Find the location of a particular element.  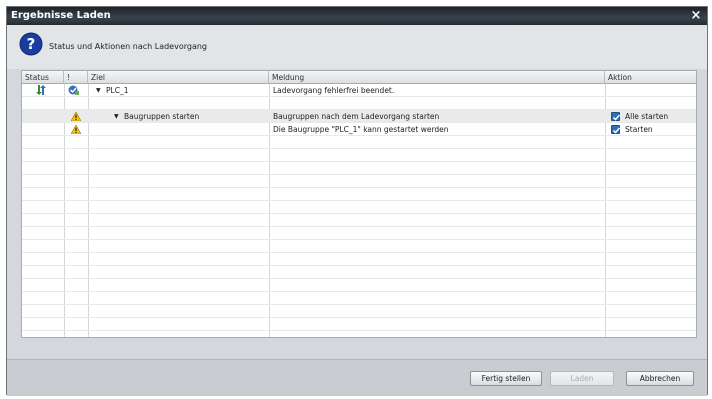

close-icon: × is located at coordinates (696, 16).